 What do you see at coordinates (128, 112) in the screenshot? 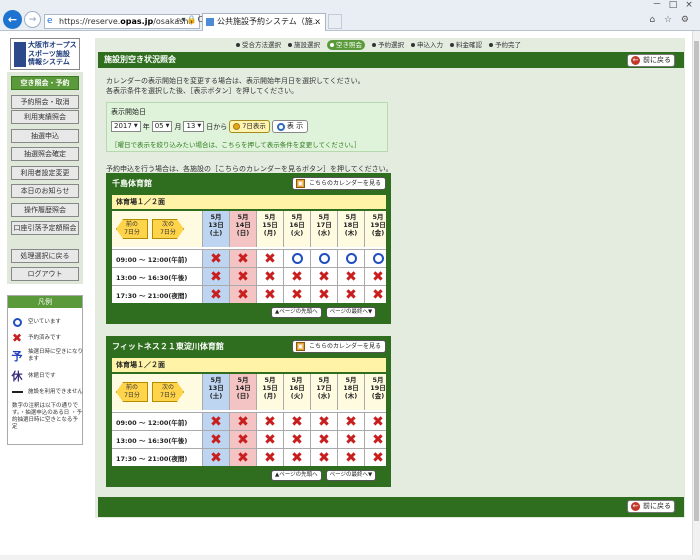
I see `date-label: 表示開始日` at bounding box center [128, 112].